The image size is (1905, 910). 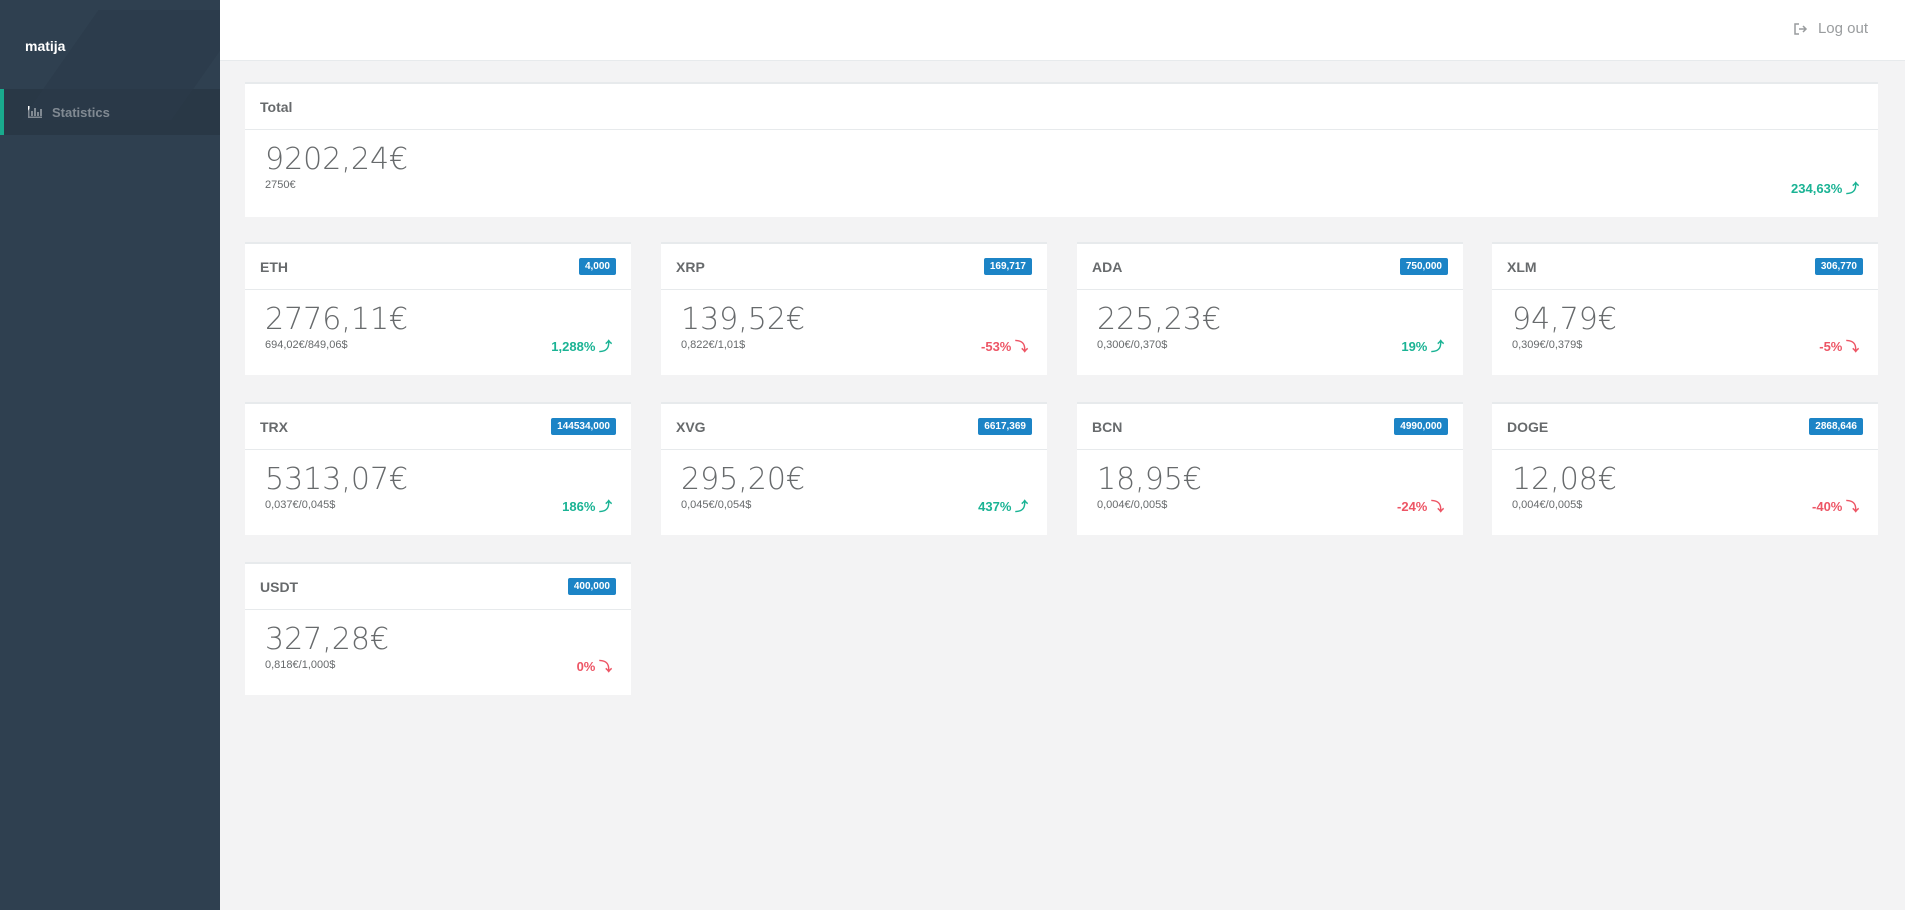 I want to click on coin-change-value: -40%, so click(x=1827, y=506).